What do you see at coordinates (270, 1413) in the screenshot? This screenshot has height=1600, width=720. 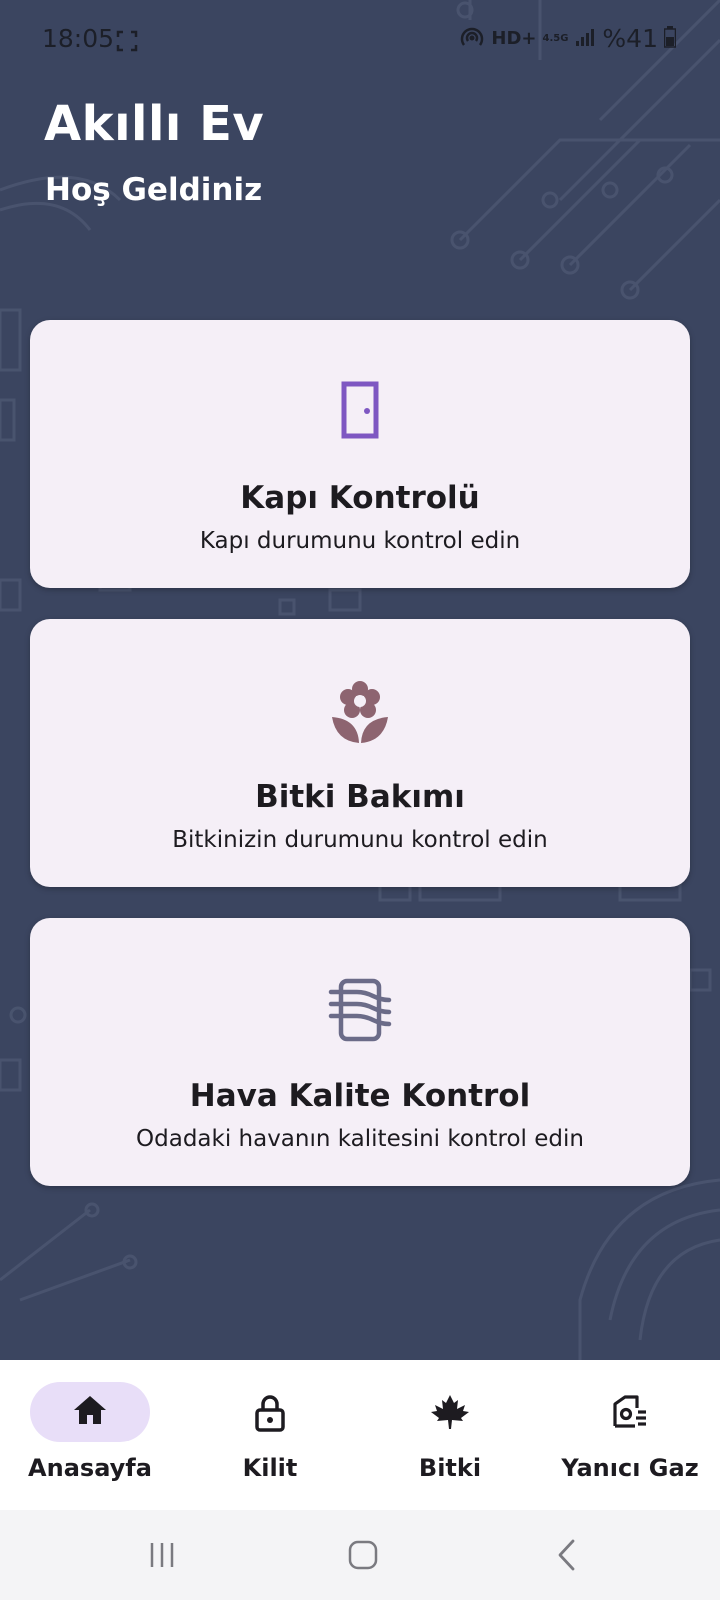 I see `lock-icon` at bounding box center [270, 1413].